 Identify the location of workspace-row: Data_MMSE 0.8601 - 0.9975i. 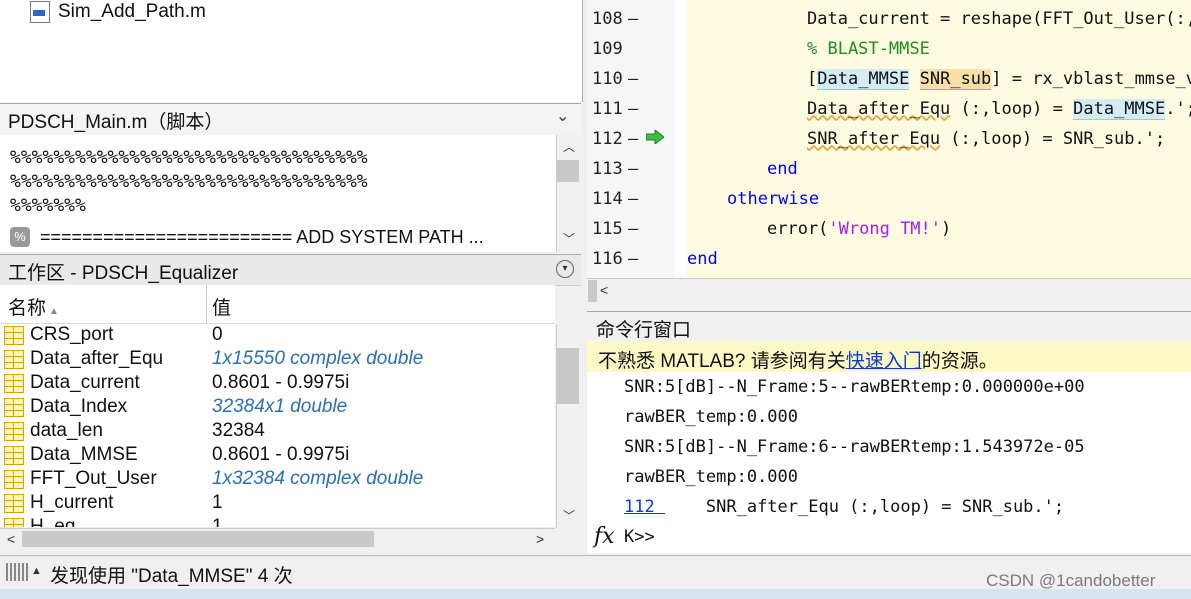
(277, 456).